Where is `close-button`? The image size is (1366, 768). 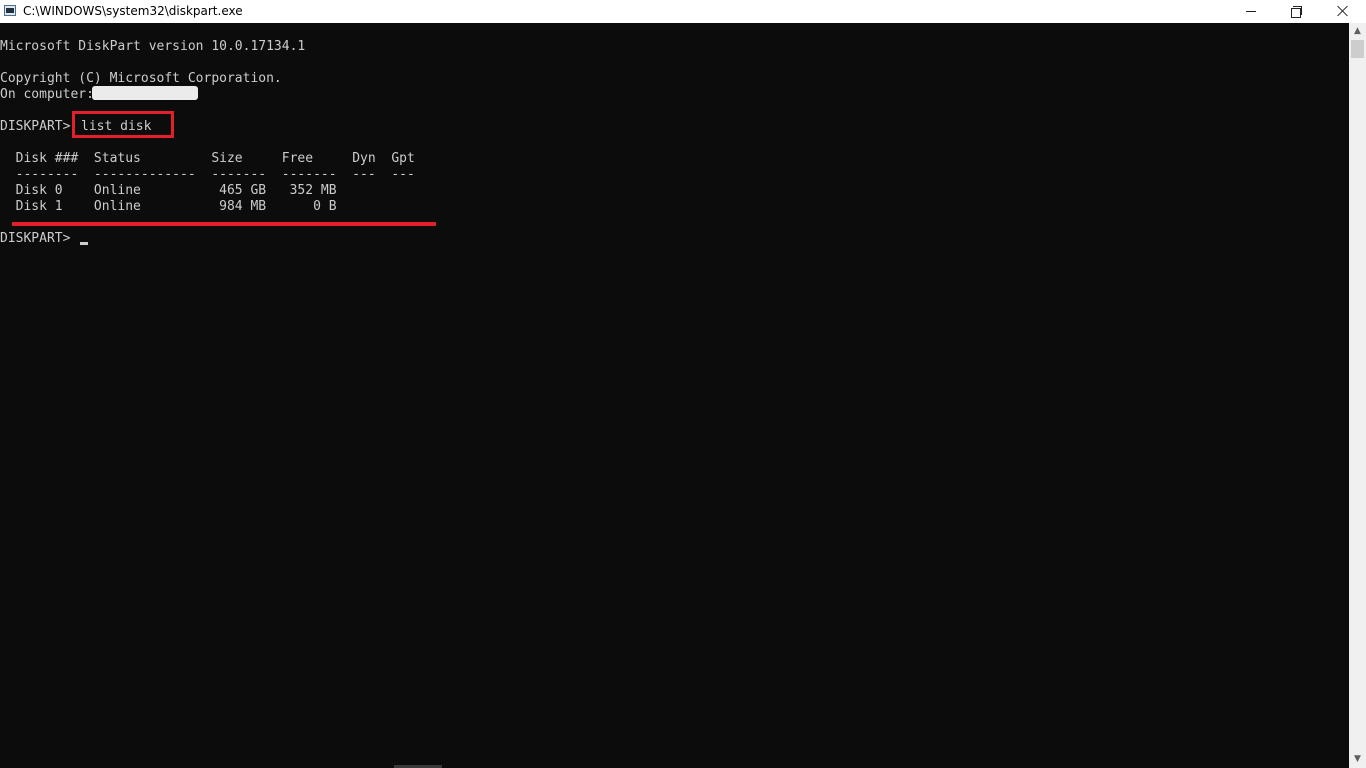 close-button is located at coordinates (1343, 11).